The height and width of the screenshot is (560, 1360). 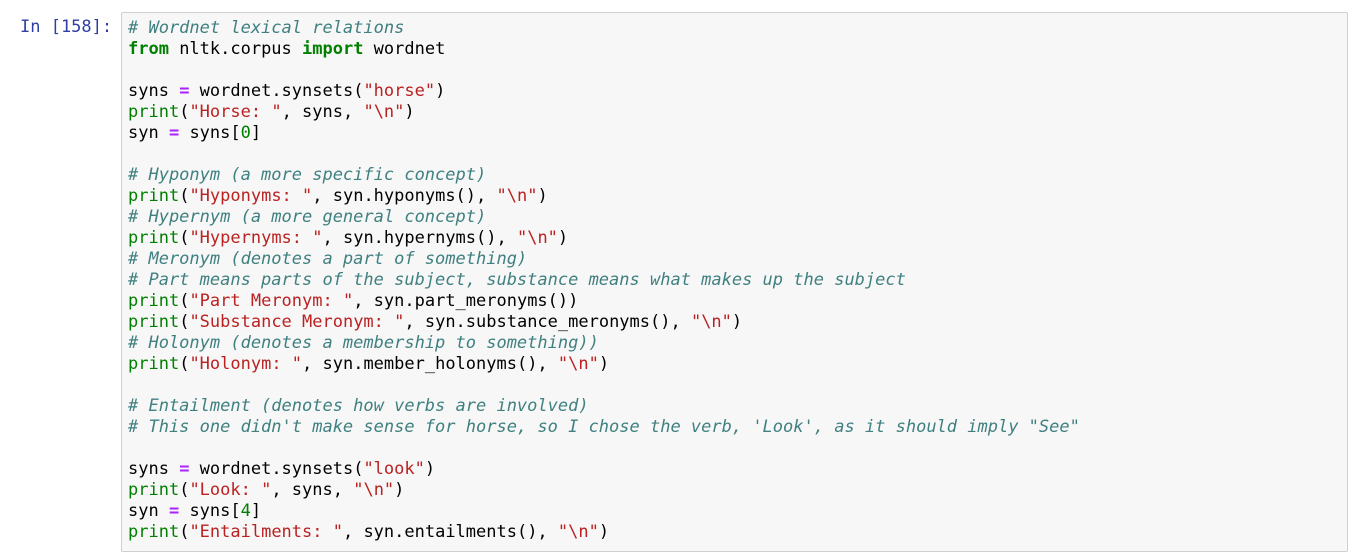 What do you see at coordinates (604, 259) in the screenshot?
I see `code-line: # Meronym (denotes a part of something)` at bounding box center [604, 259].